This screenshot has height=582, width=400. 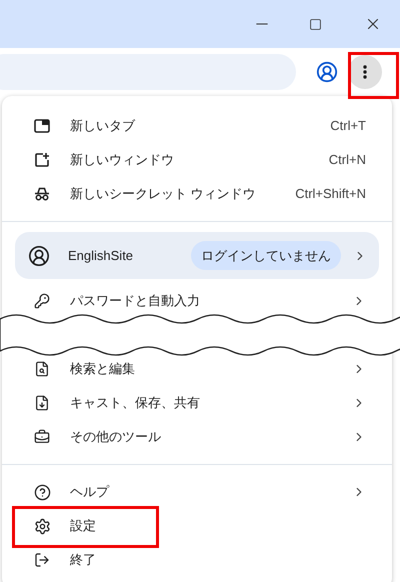 I want to click on incognito-icon, so click(x=42, y=194).